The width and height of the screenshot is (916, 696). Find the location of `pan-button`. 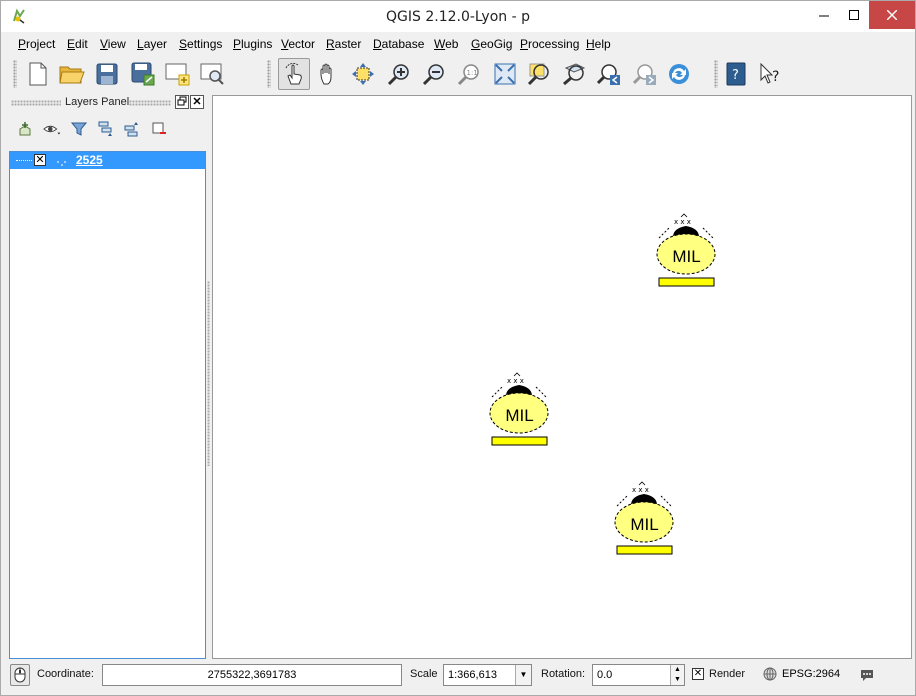

pan-button is located at coordinates (329, 74).